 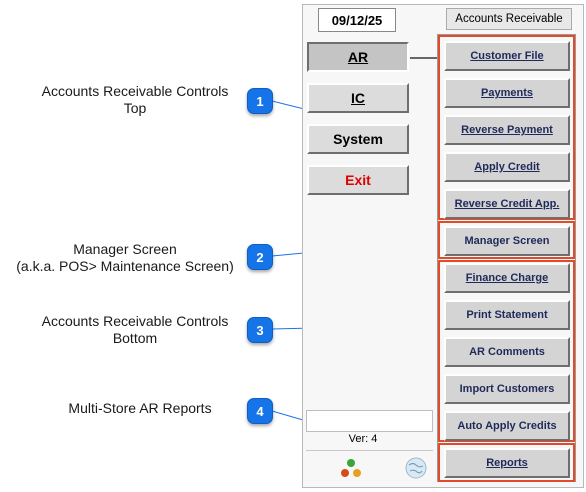 What do you see at coordinates (260, 411) in the screenshot?
I see `callout-badge-4: 4` at bounding box center [260, 411].